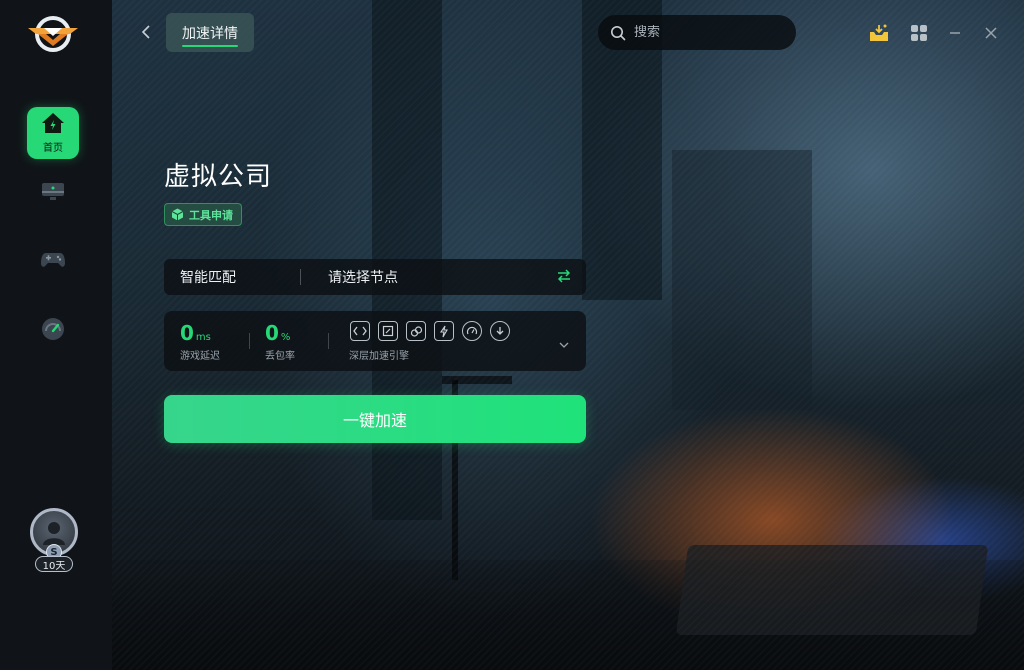  I want to click on swap-icon, so click(564, 276).